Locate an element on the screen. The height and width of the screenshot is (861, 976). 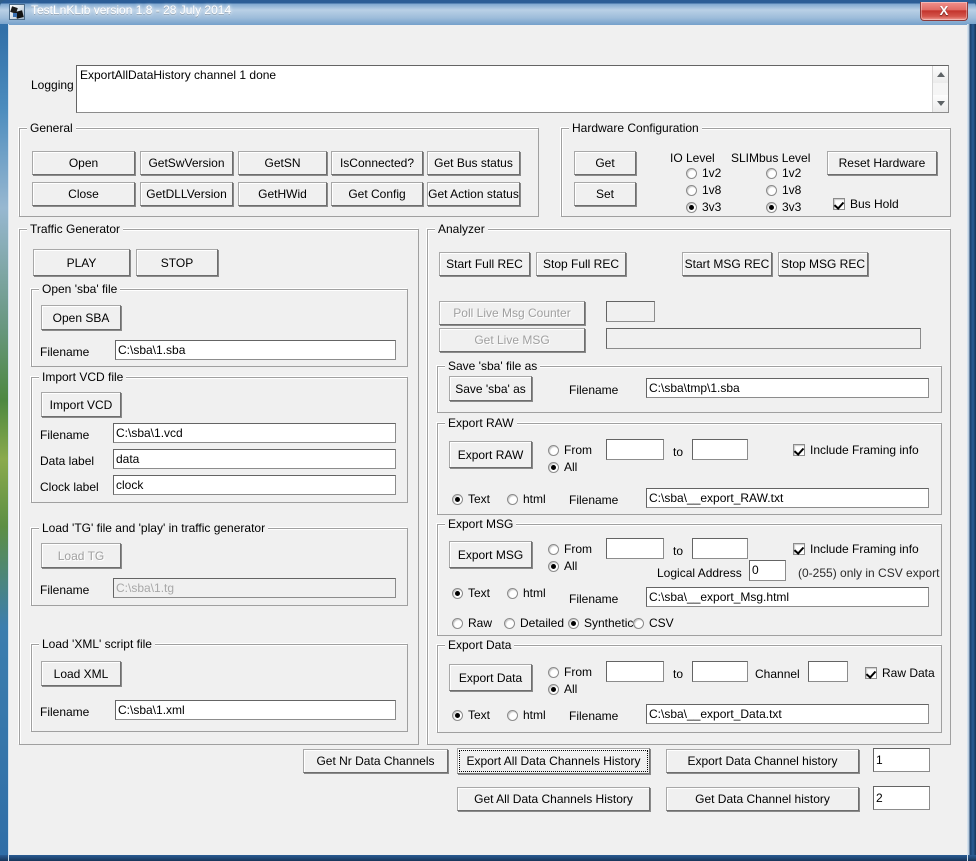
export-msg-detailed-radio: Detailed is located at coordinates (534, 623).